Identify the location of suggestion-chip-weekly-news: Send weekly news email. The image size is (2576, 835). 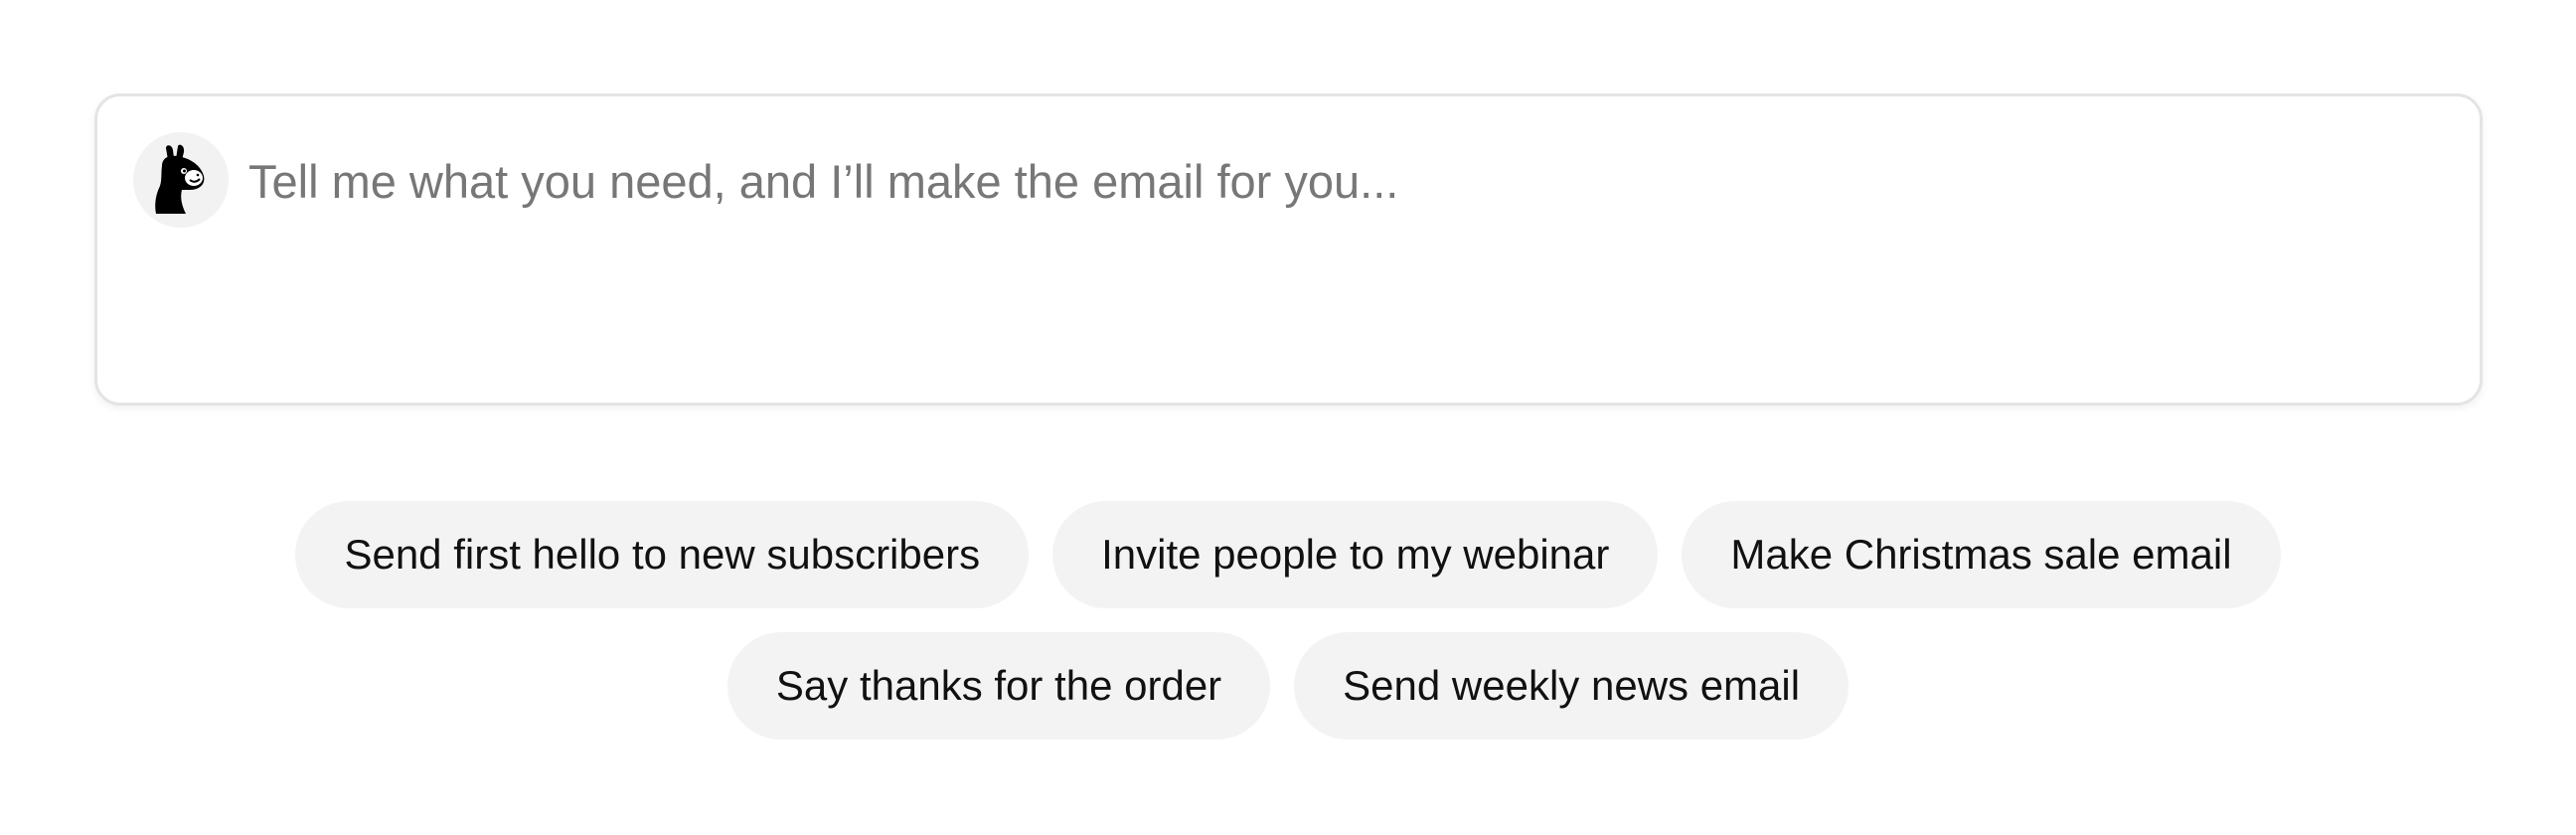
(1572, 686).